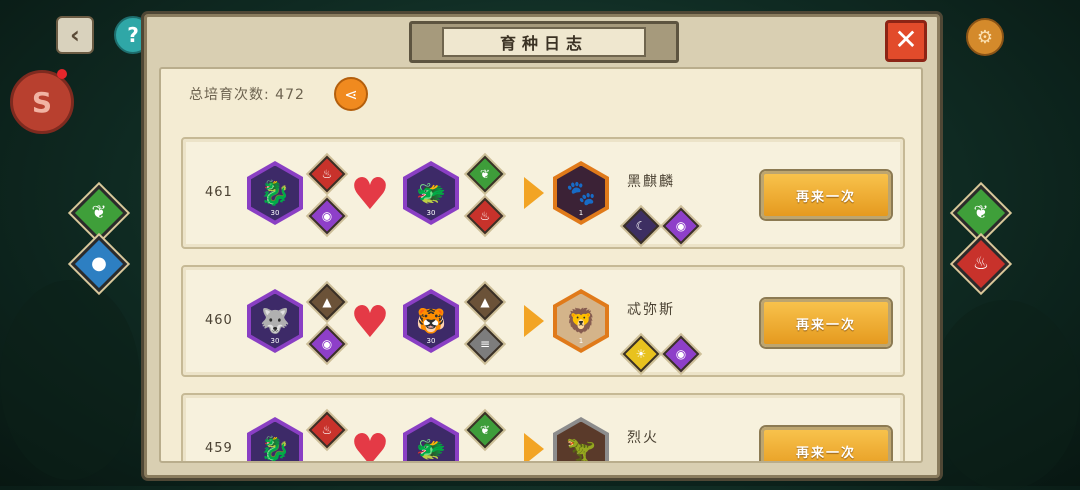  I want to click on notification-dot, so click(62, 74).